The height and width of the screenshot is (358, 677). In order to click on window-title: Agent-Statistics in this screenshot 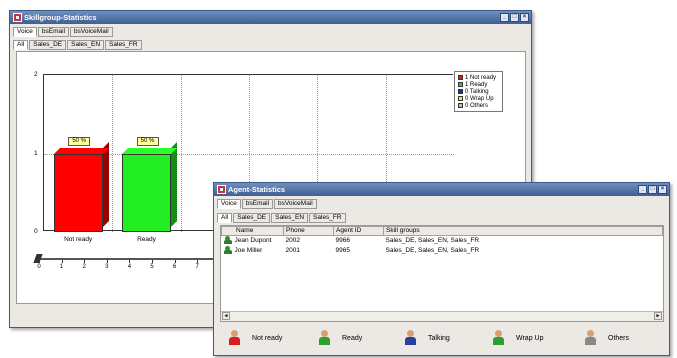, I will do `click(257, 189)`.